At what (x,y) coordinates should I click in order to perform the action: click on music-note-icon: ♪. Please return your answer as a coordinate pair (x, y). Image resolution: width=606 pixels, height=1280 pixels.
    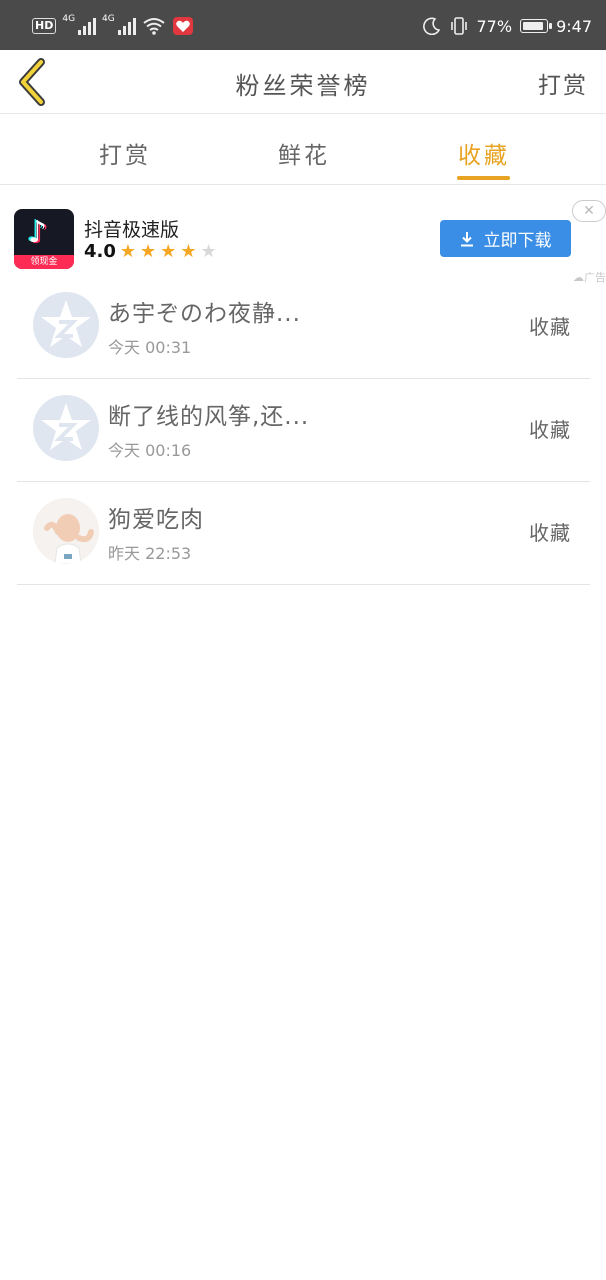
    Looking at the image, I should click on (38, 232).